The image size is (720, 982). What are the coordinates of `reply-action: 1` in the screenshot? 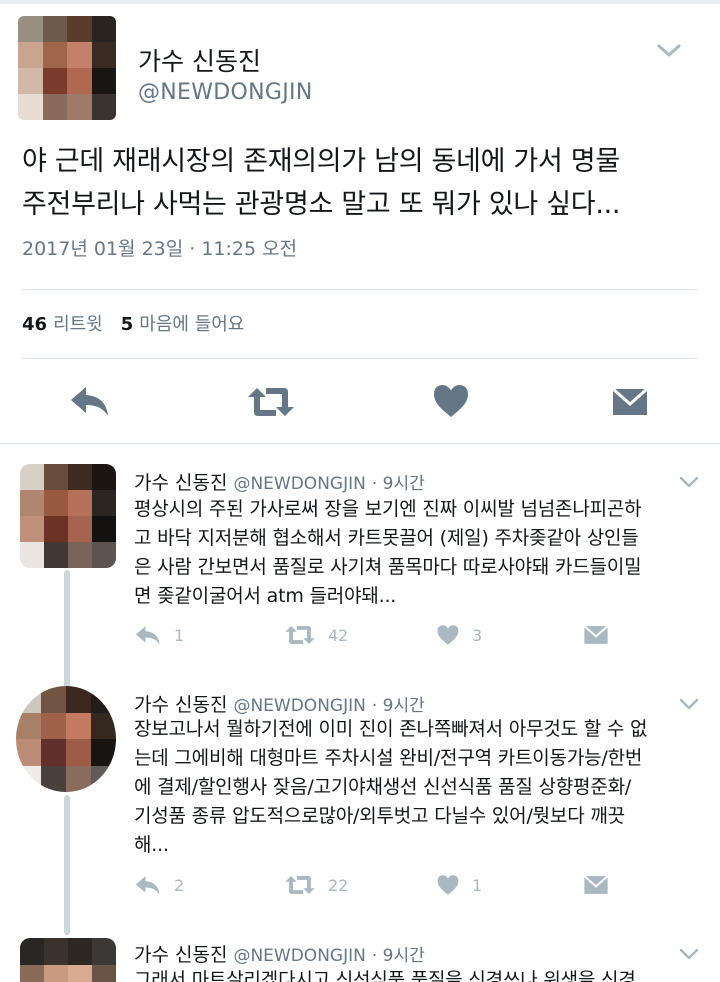 It's located at (159, 635).